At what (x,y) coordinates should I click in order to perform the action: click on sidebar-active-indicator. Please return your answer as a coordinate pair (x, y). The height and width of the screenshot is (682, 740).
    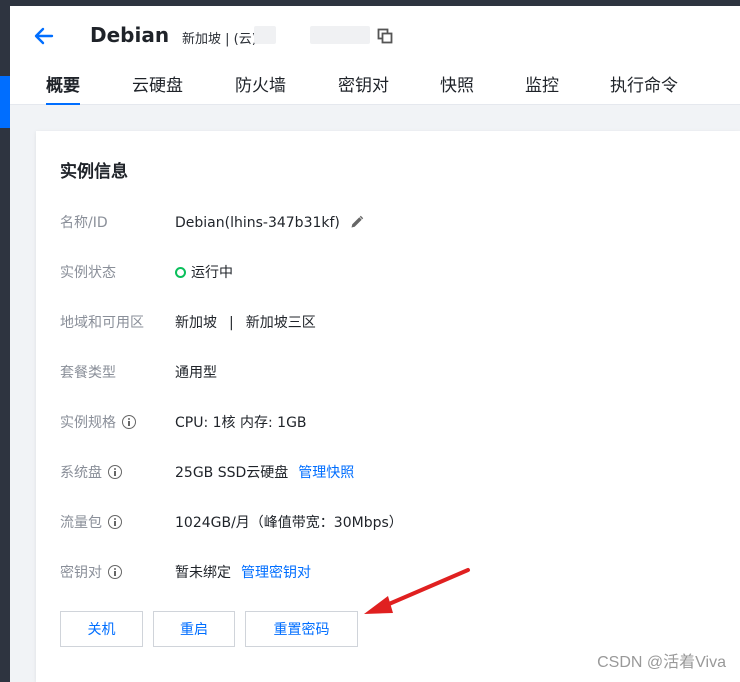
    Looking at the image, I should click on (5, 102).